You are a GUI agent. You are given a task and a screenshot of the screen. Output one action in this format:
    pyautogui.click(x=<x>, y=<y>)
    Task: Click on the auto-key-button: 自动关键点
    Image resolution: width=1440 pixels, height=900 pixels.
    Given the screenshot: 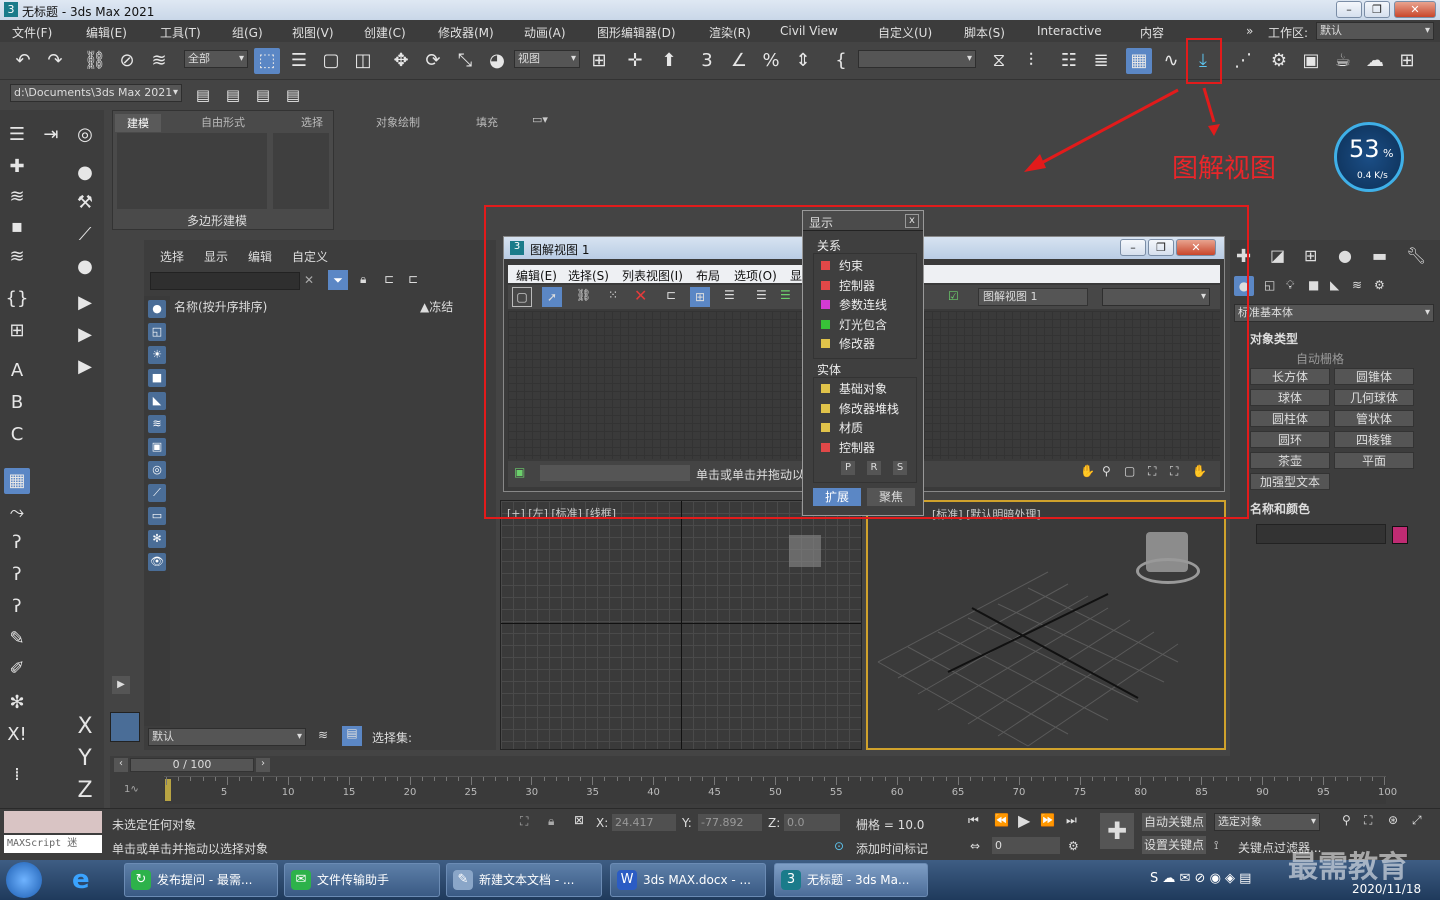 What is the action you would take?
    pyautogui.click(x=1174, y=822)
    